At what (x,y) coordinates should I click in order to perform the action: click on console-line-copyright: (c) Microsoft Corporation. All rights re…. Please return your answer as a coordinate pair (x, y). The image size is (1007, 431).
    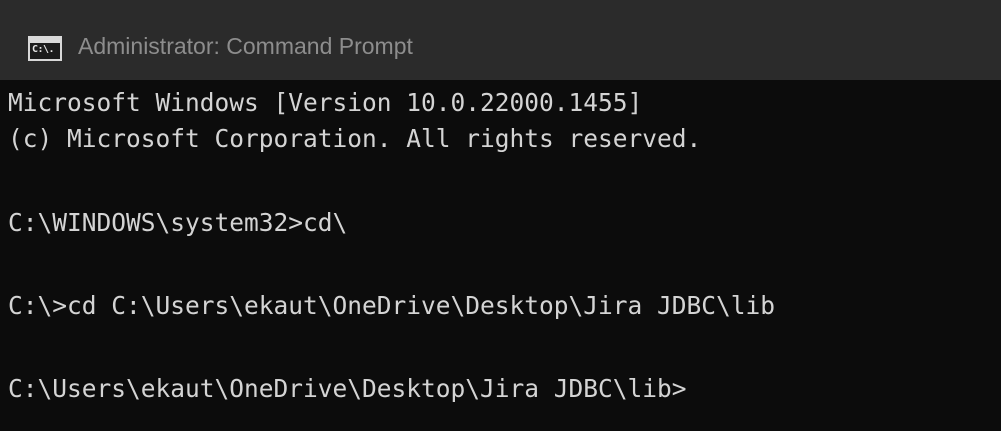
    Looking at the image, I should click on (355, 138).